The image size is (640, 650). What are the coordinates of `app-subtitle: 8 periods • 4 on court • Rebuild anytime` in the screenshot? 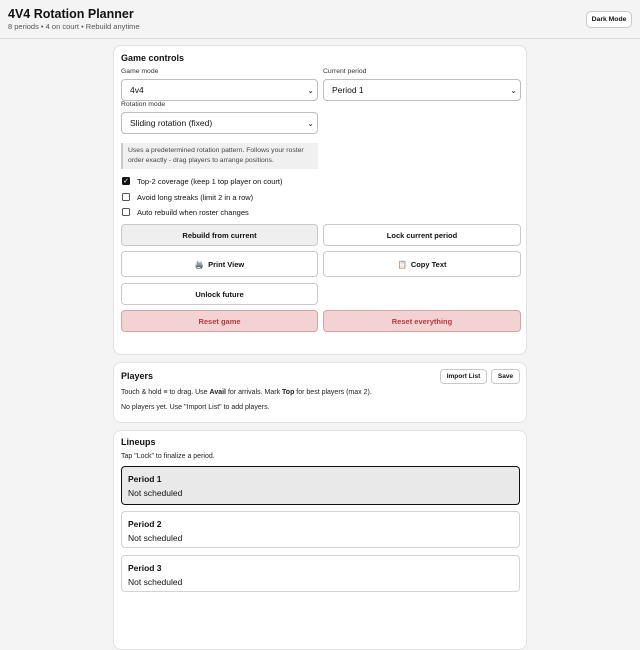 It's located at (74, 26).